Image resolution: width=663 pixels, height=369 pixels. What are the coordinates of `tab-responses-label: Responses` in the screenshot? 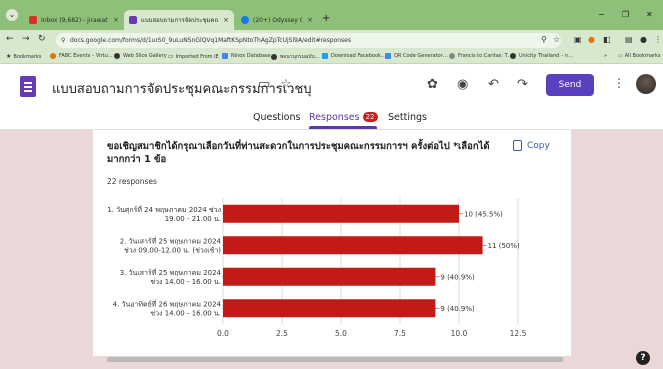 It's located at (334, 117).